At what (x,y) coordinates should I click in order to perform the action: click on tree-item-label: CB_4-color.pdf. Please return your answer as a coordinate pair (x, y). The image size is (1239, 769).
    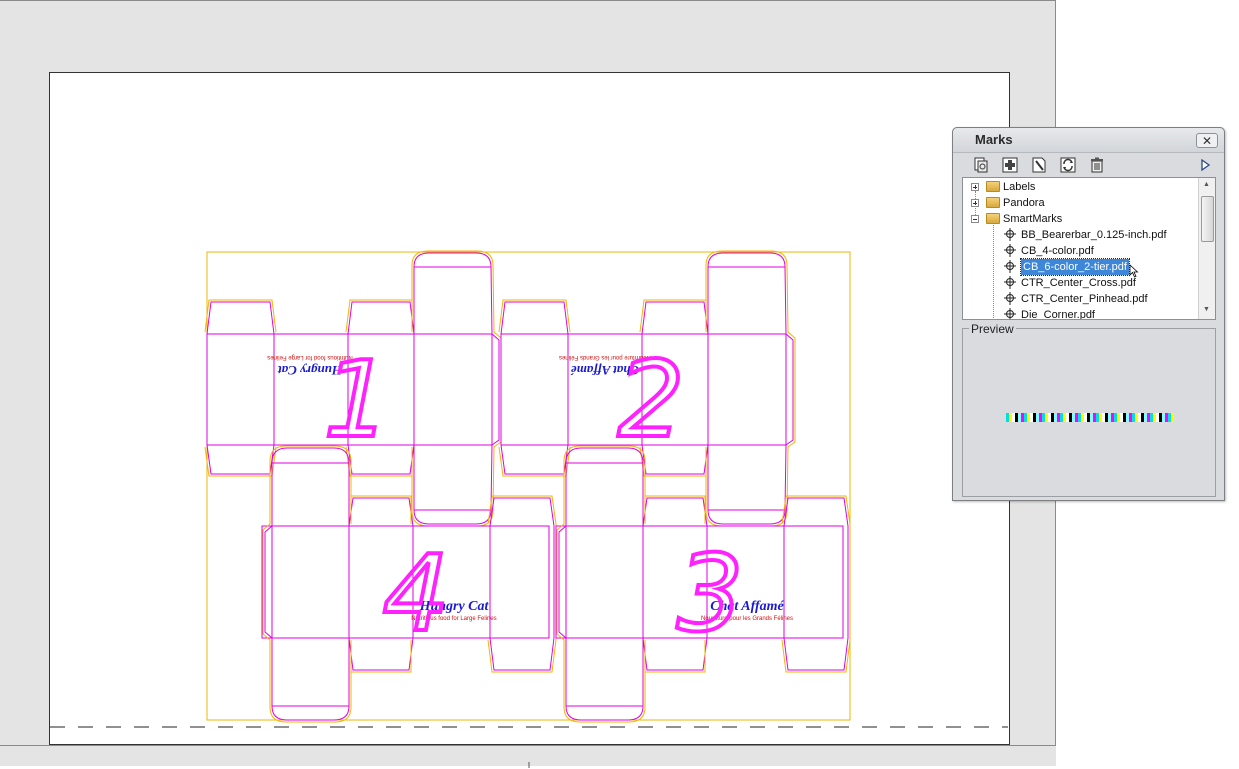
    Looking at the image, I should click on (1057, 251).